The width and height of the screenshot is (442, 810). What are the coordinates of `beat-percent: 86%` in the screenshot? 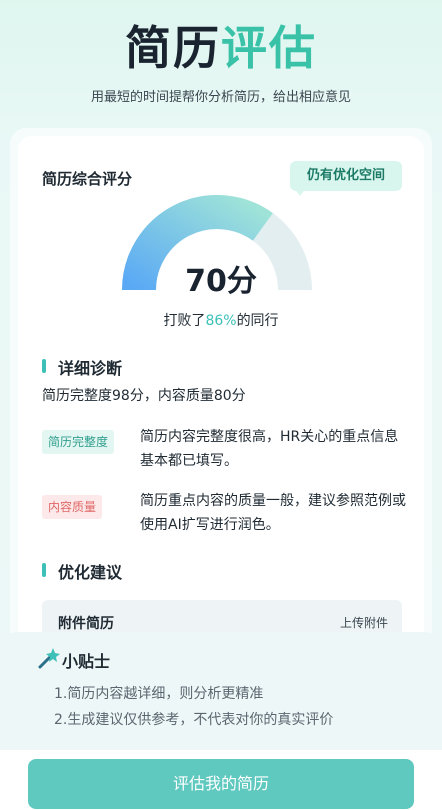 It's located at (221, 321).